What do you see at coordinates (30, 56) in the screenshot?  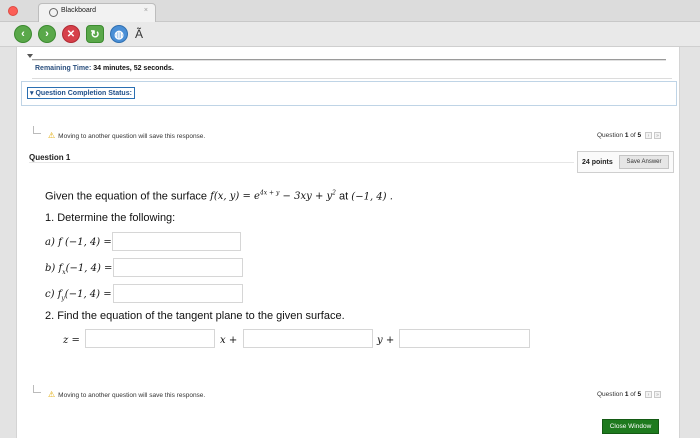 I see `collapse-arrow-icon` at bounding box center [30, 56].